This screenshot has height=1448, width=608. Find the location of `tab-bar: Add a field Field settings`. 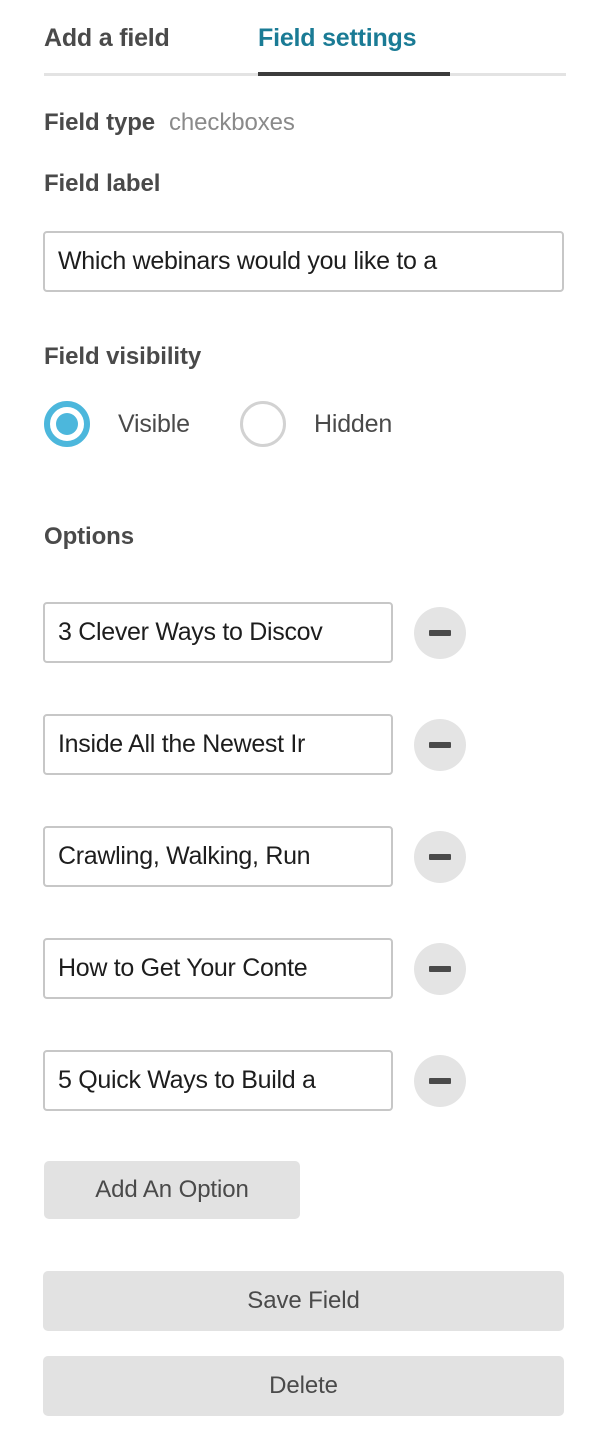

tab-bar: Add a field Field settings is located at coordinates (305, 48).